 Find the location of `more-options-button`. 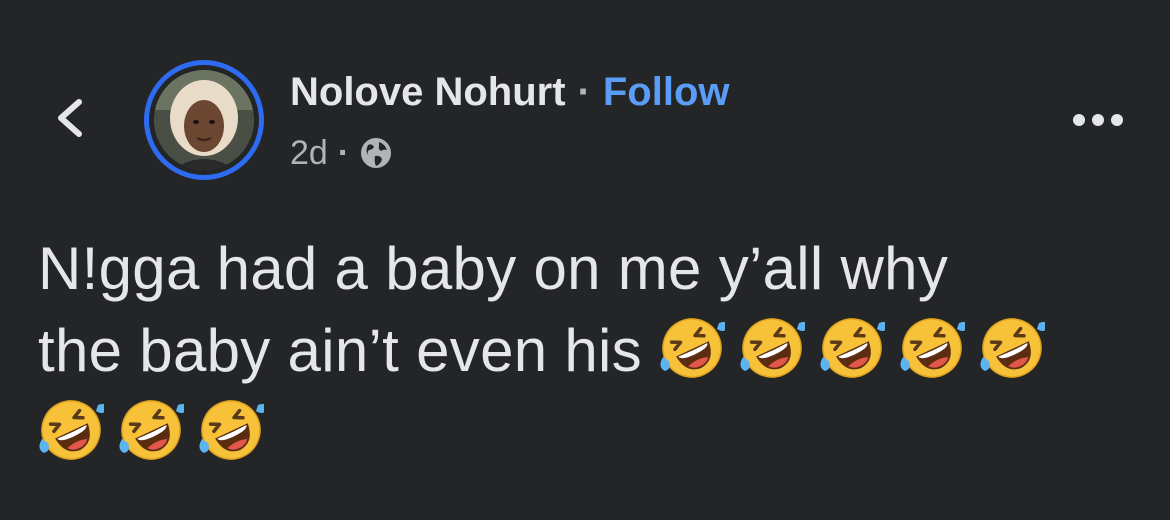

more-options-button is located at coordinates (1098, 120).